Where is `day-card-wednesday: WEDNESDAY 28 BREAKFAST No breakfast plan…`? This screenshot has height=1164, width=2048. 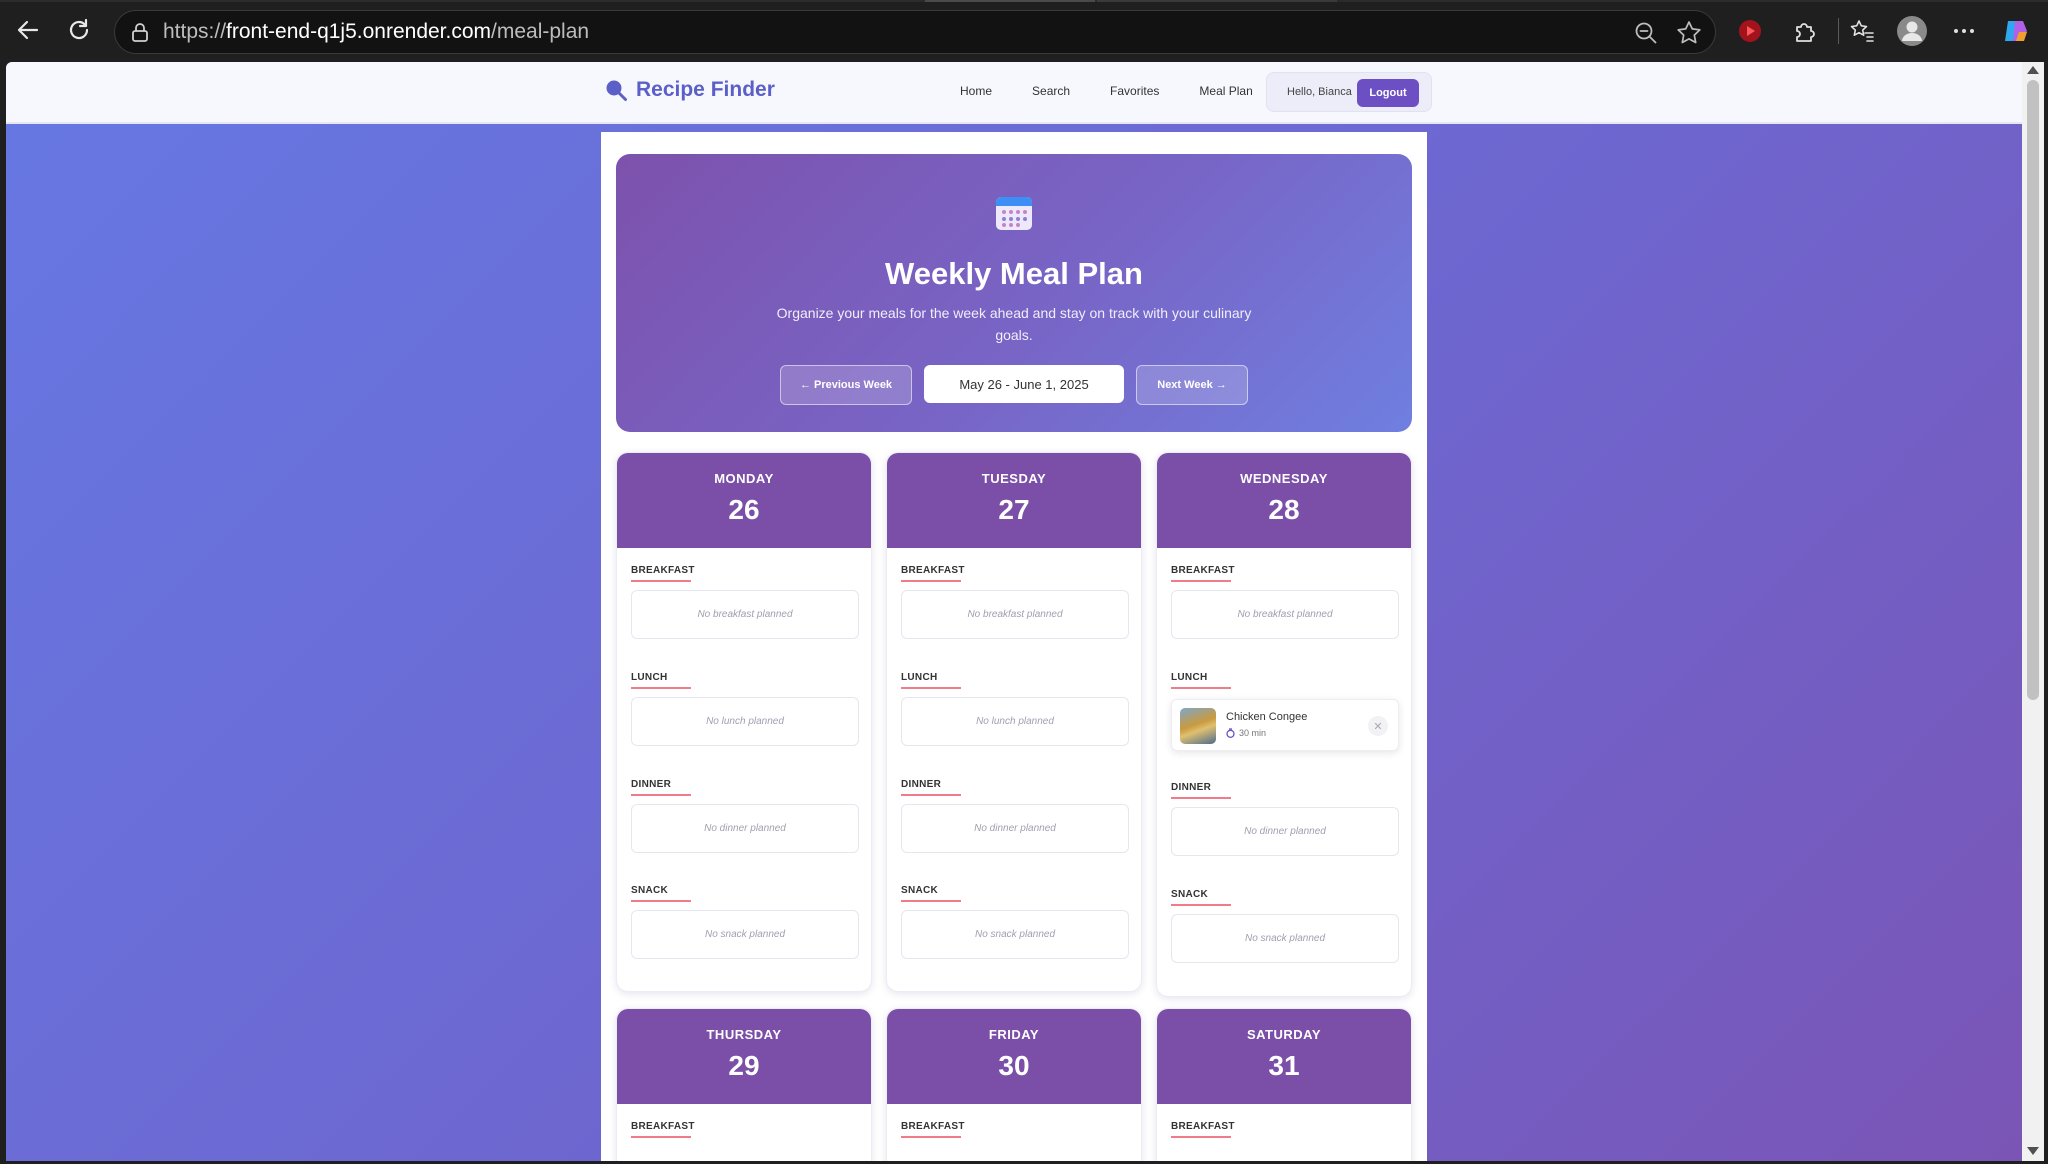 day-card-wednesday: WEDNESDAY 28 BREAKFAST No breakfast plan… is located at coordinates (1284, 724).